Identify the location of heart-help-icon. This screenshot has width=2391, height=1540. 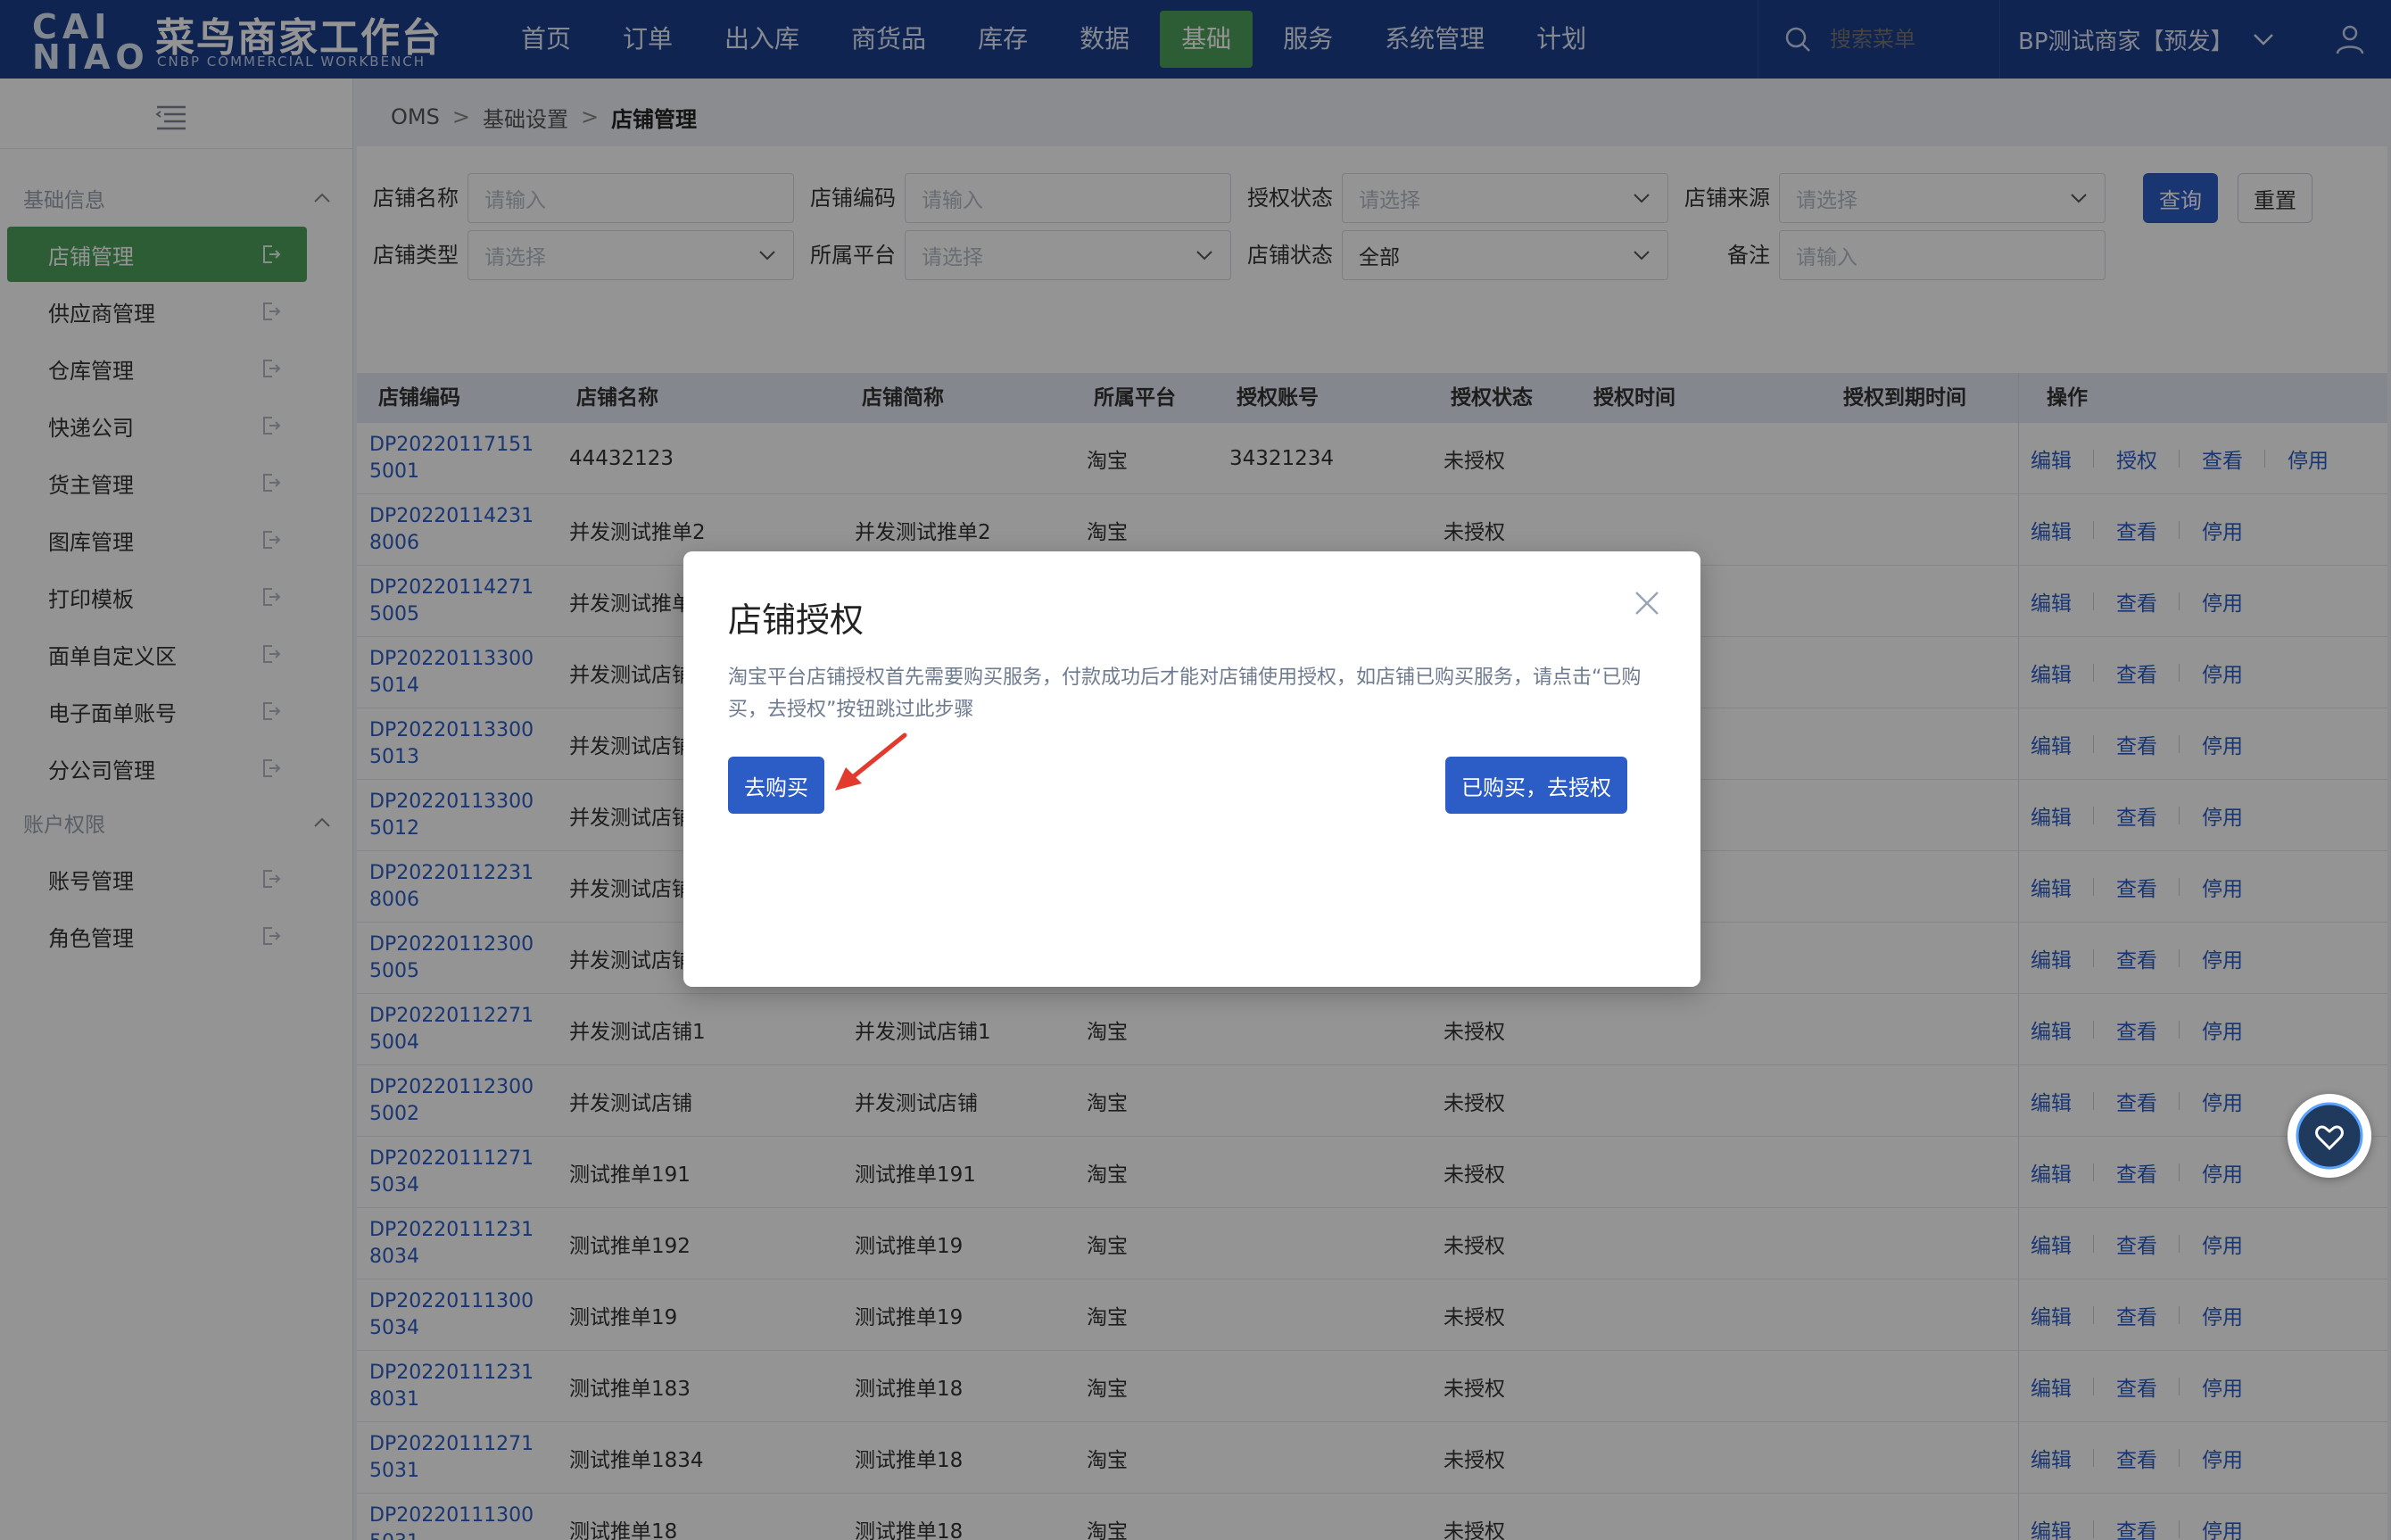
(2330, 1136).